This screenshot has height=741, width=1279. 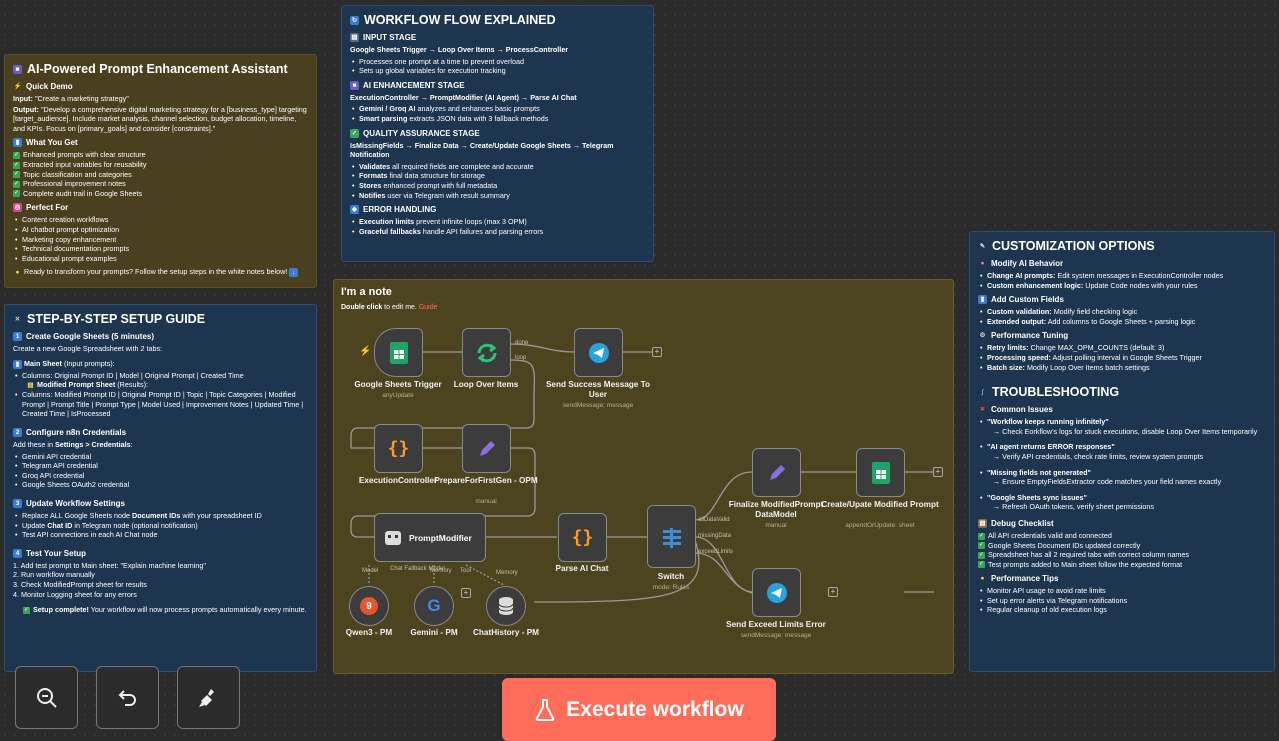 I want to click on step-four-icon: 4, so click(x=17, y=553).